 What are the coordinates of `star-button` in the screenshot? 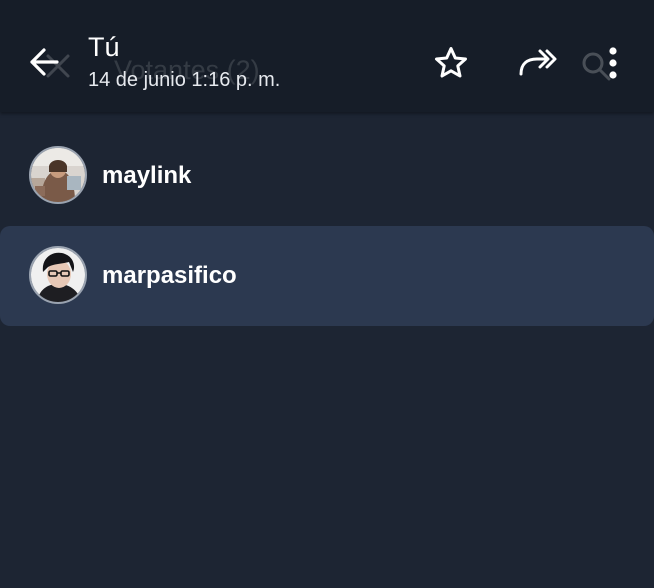 It's located at (451, 65).